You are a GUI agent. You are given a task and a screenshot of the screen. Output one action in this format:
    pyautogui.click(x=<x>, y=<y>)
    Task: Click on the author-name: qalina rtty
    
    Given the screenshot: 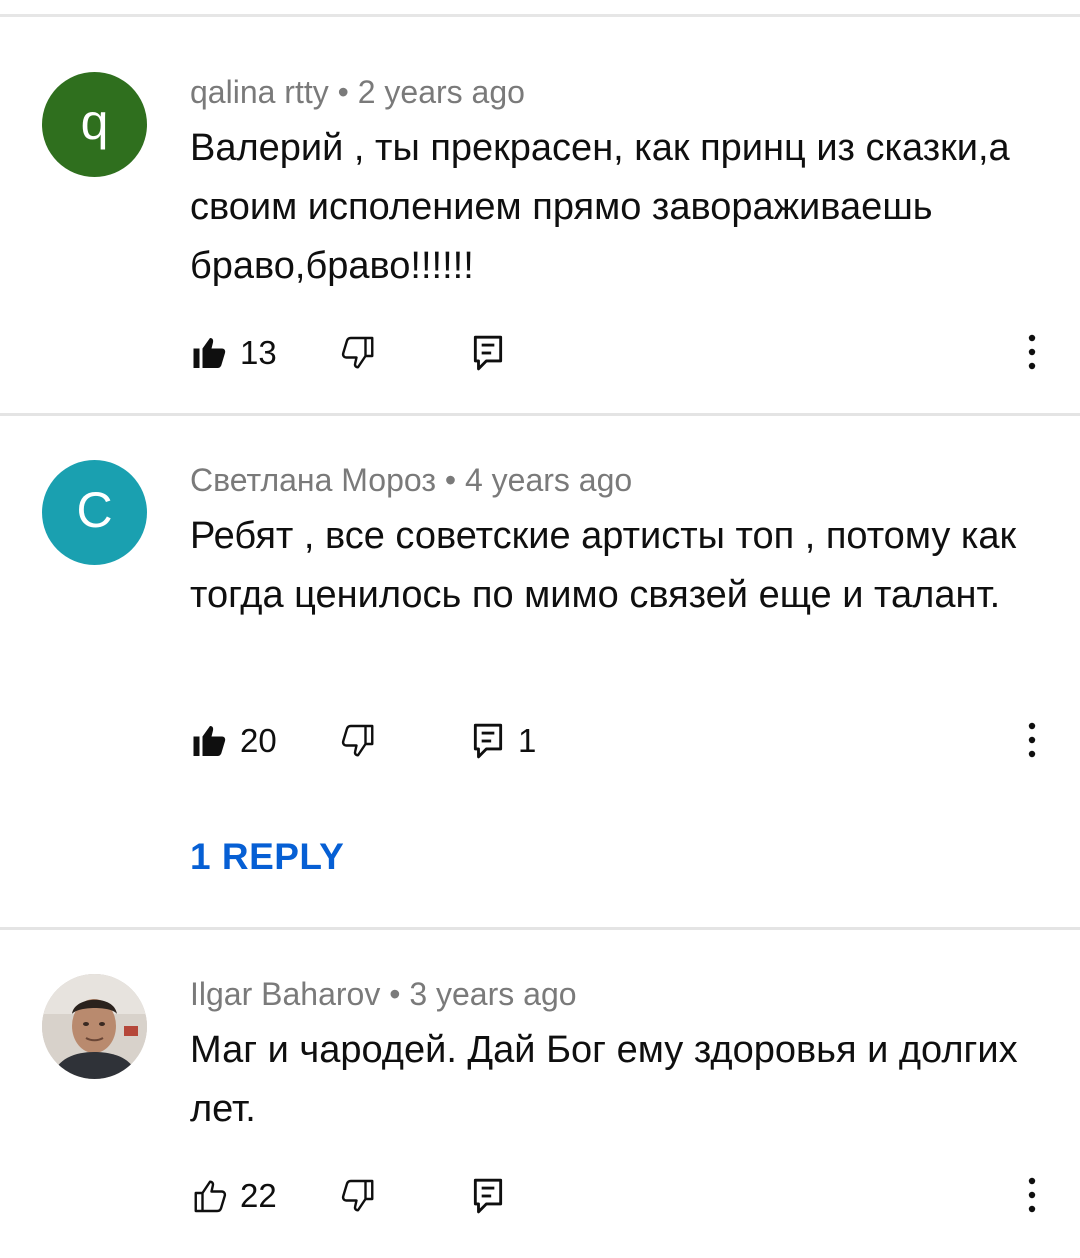 What is the action you would take?
    pyautogui.click(x=259, y=92)
    